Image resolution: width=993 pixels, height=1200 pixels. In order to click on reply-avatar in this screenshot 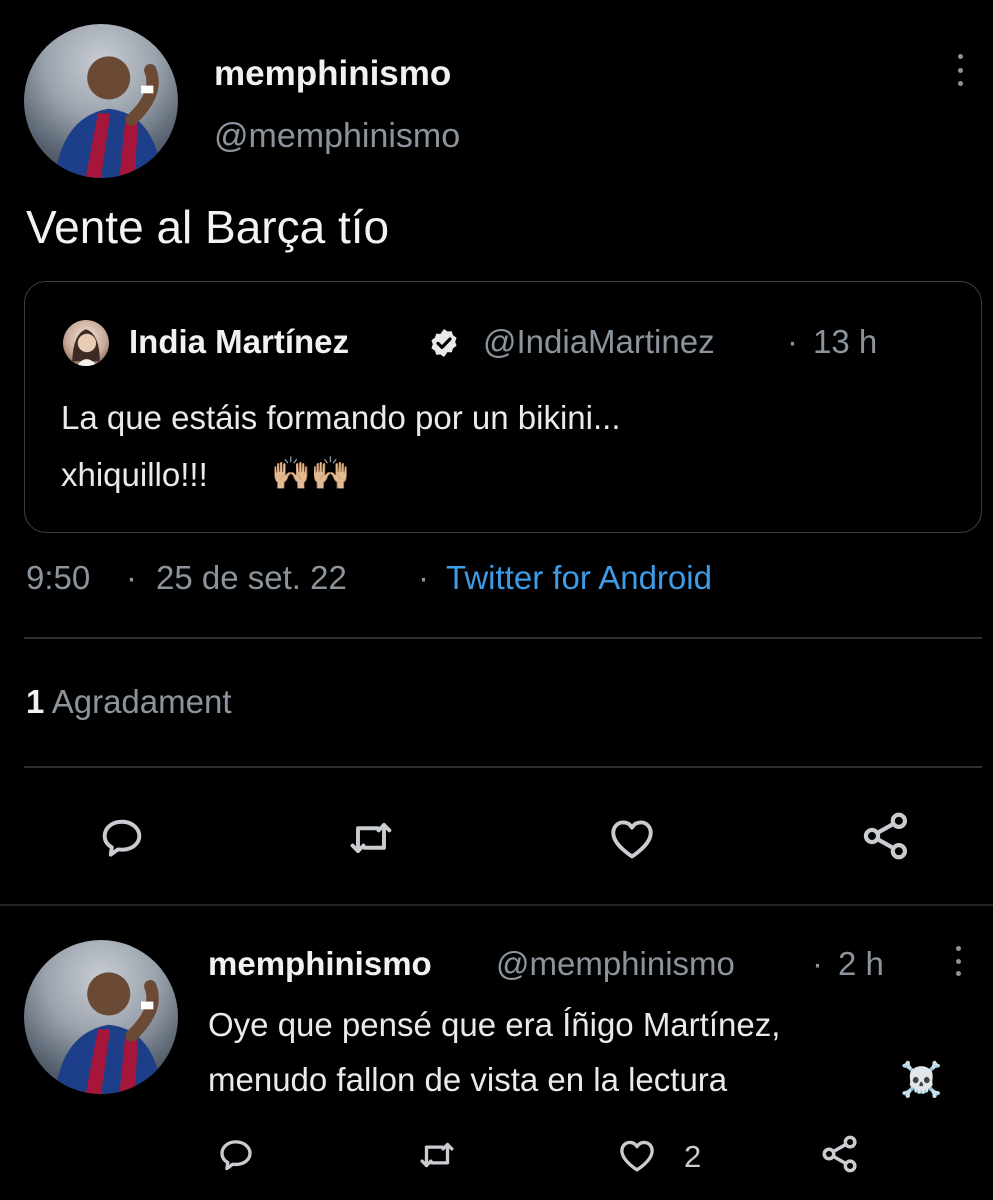, I will do `click(101, 1017)`.